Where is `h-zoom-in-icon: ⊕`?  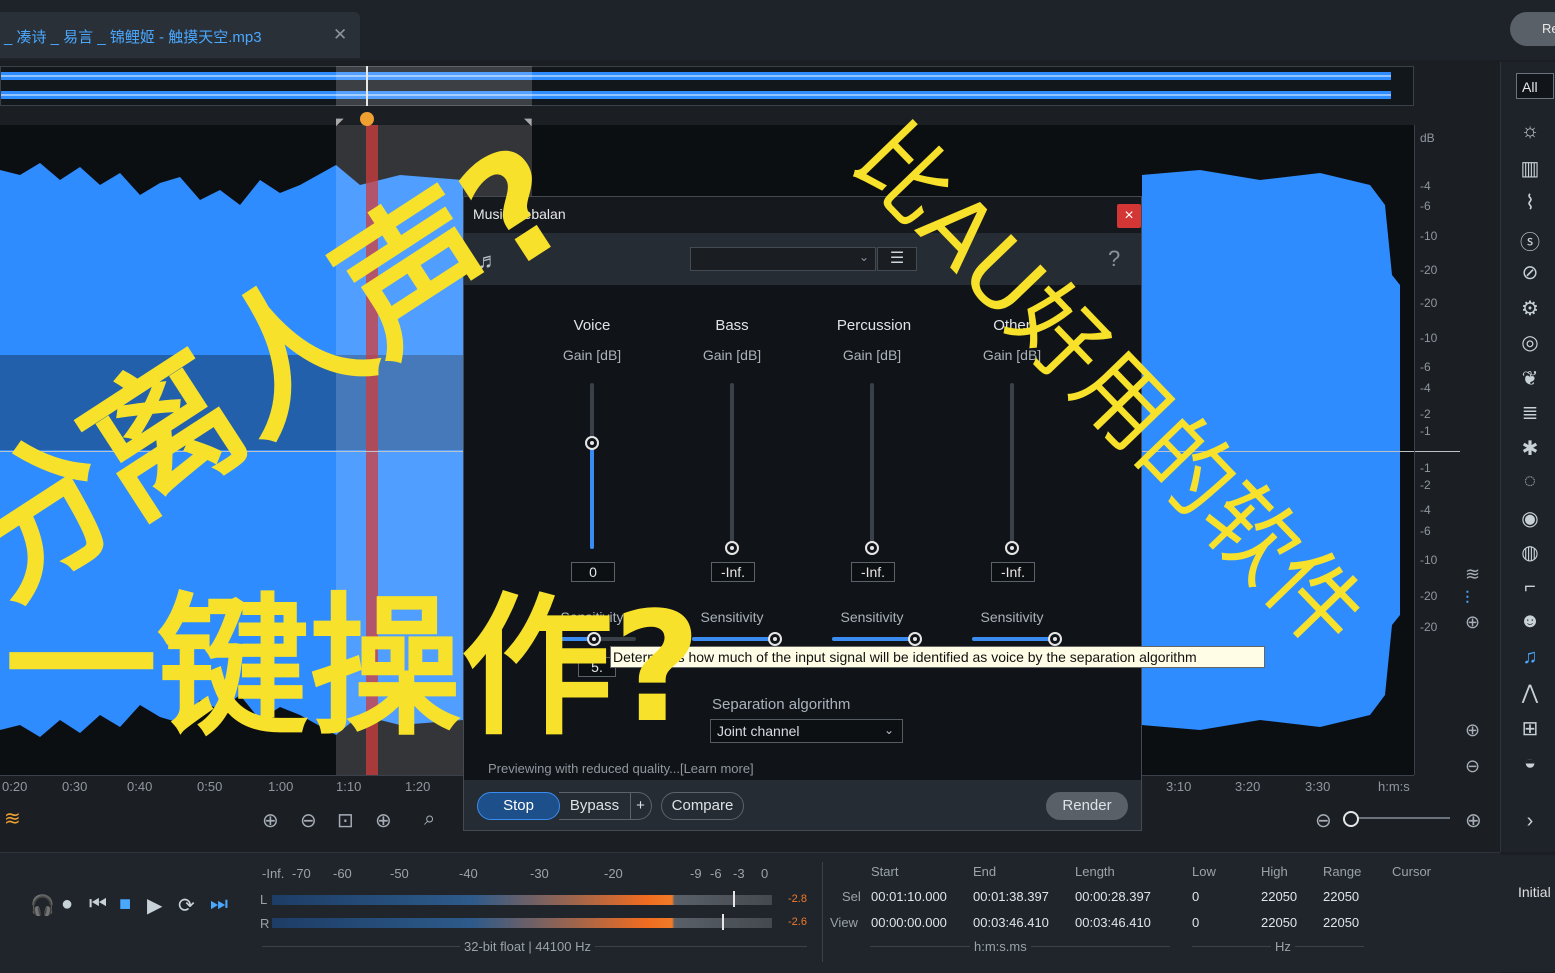 h-zoom-in-icon: ⊕ is located at coordinates (1473, 820).